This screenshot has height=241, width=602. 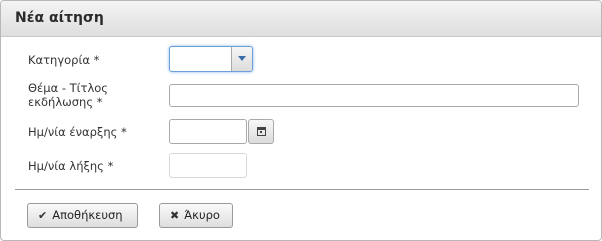 What do you see at coordinates (374, 95) in the screenshot?
I see `subject-input` at bounding box center [374, 95].